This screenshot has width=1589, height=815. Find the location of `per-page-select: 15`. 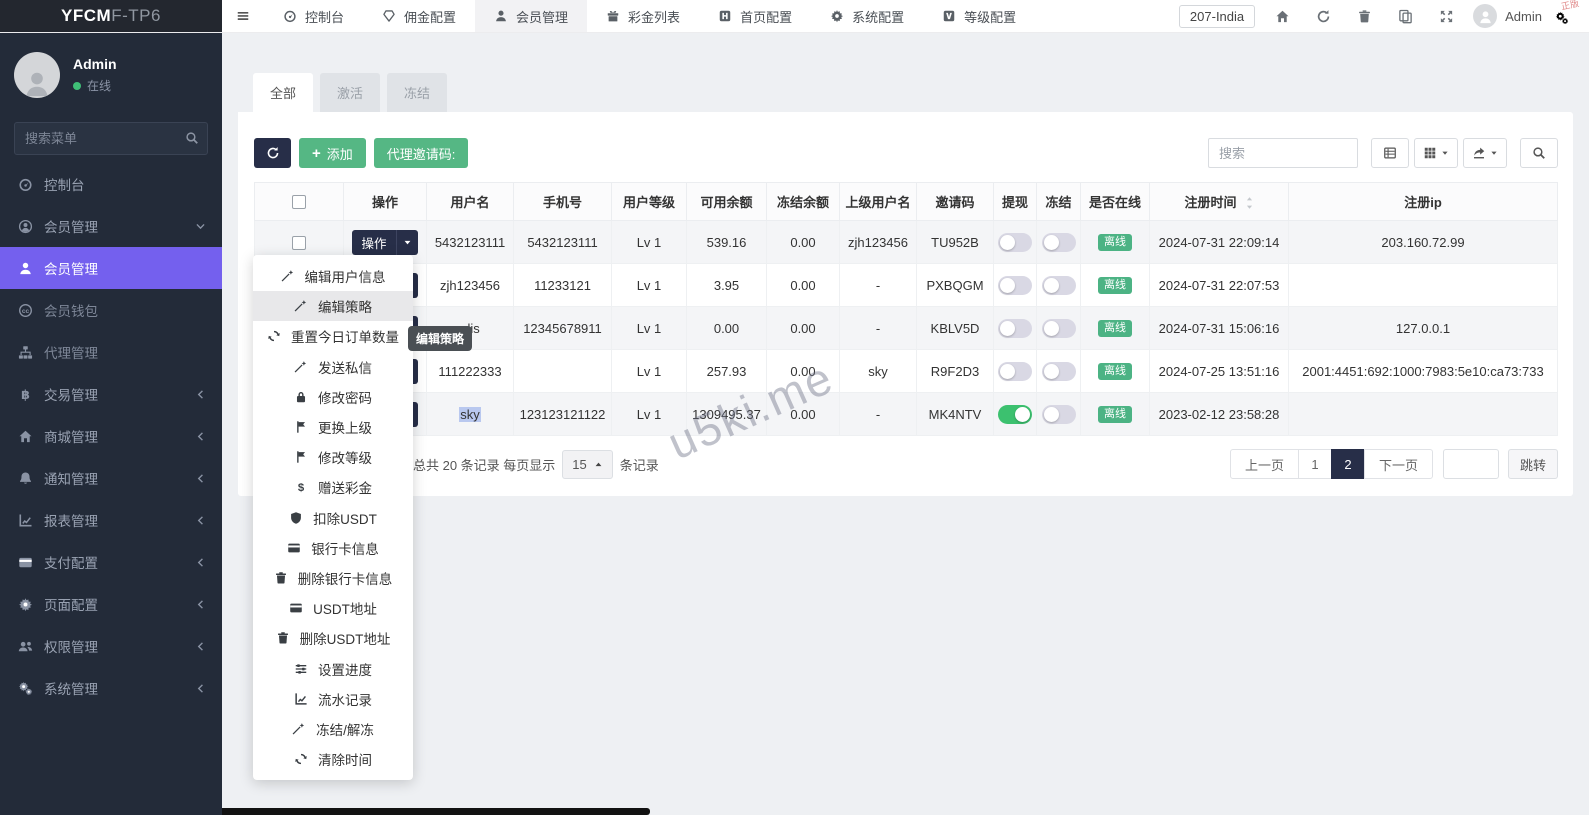

per-page-select: 15 is located at coordinates (587, 464).